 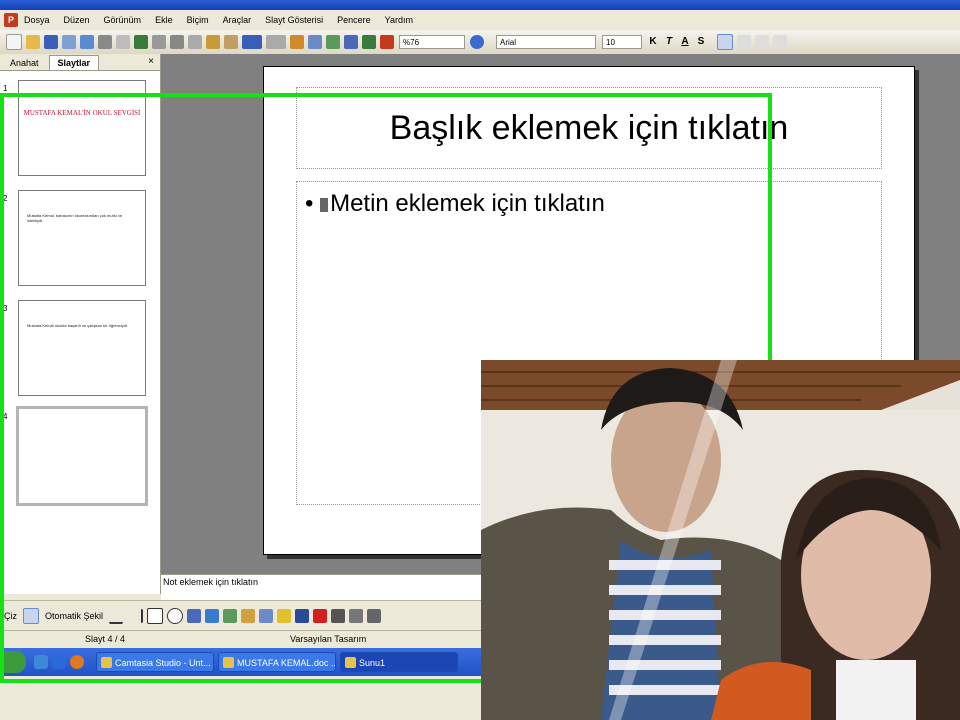 What do you see at coordinates (477, 42) in the screenshot?
I see `help-icon` at bounding box center [477, 42].